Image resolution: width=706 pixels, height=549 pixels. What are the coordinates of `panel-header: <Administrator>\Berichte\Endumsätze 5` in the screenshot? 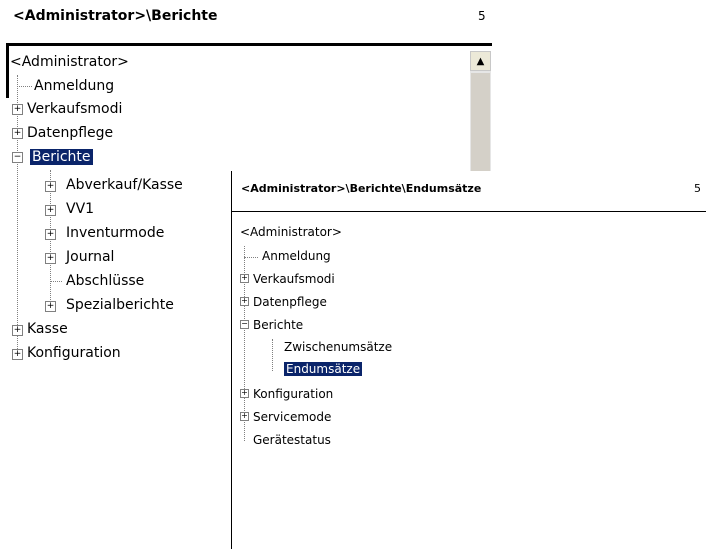 It's located at (468, 191).